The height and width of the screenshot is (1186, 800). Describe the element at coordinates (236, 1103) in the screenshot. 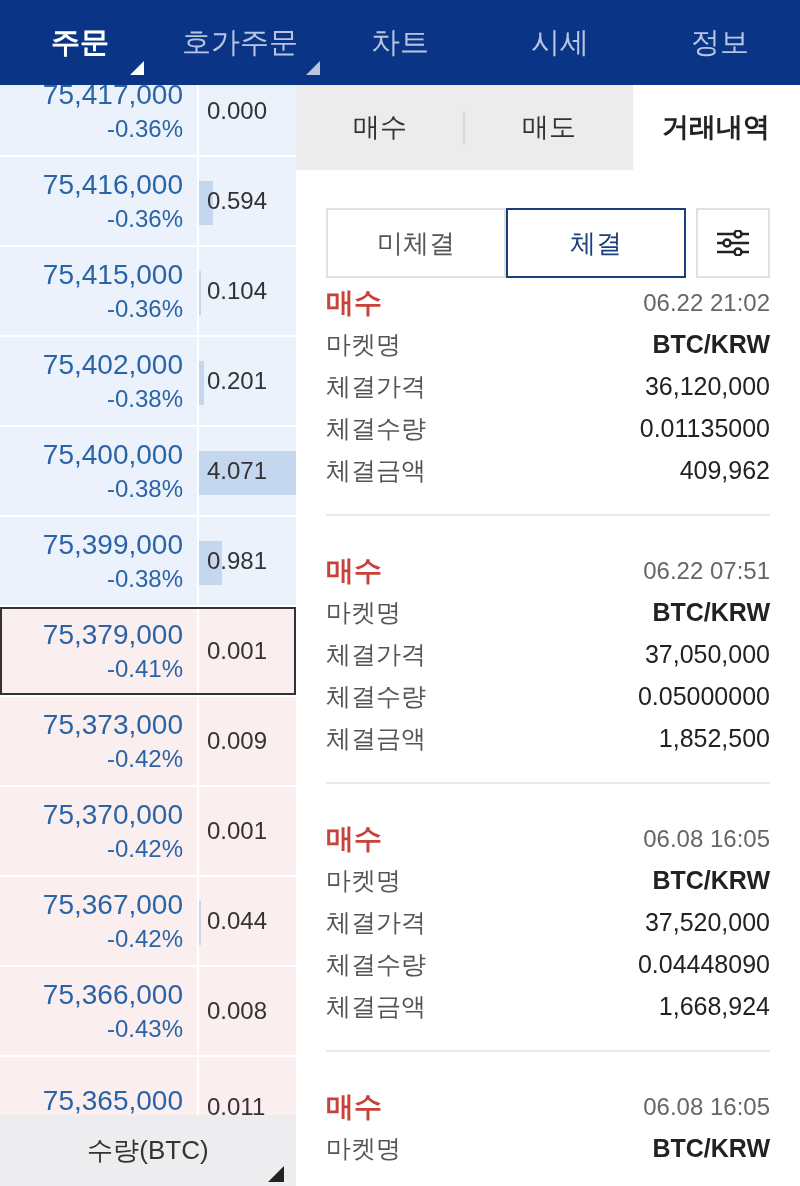

I see `quantity-text: 0.011` at that location.